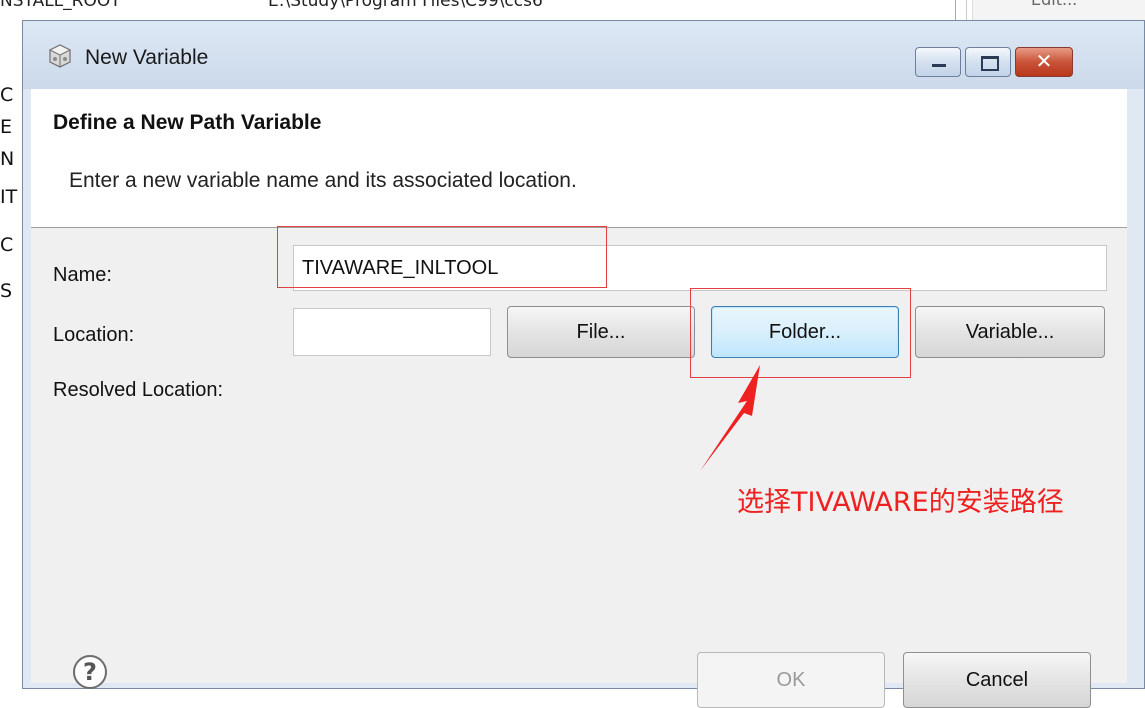  I want to click on background-variable-value: E:\Study\Program Files\C99\ccs6, so click(405, 5).